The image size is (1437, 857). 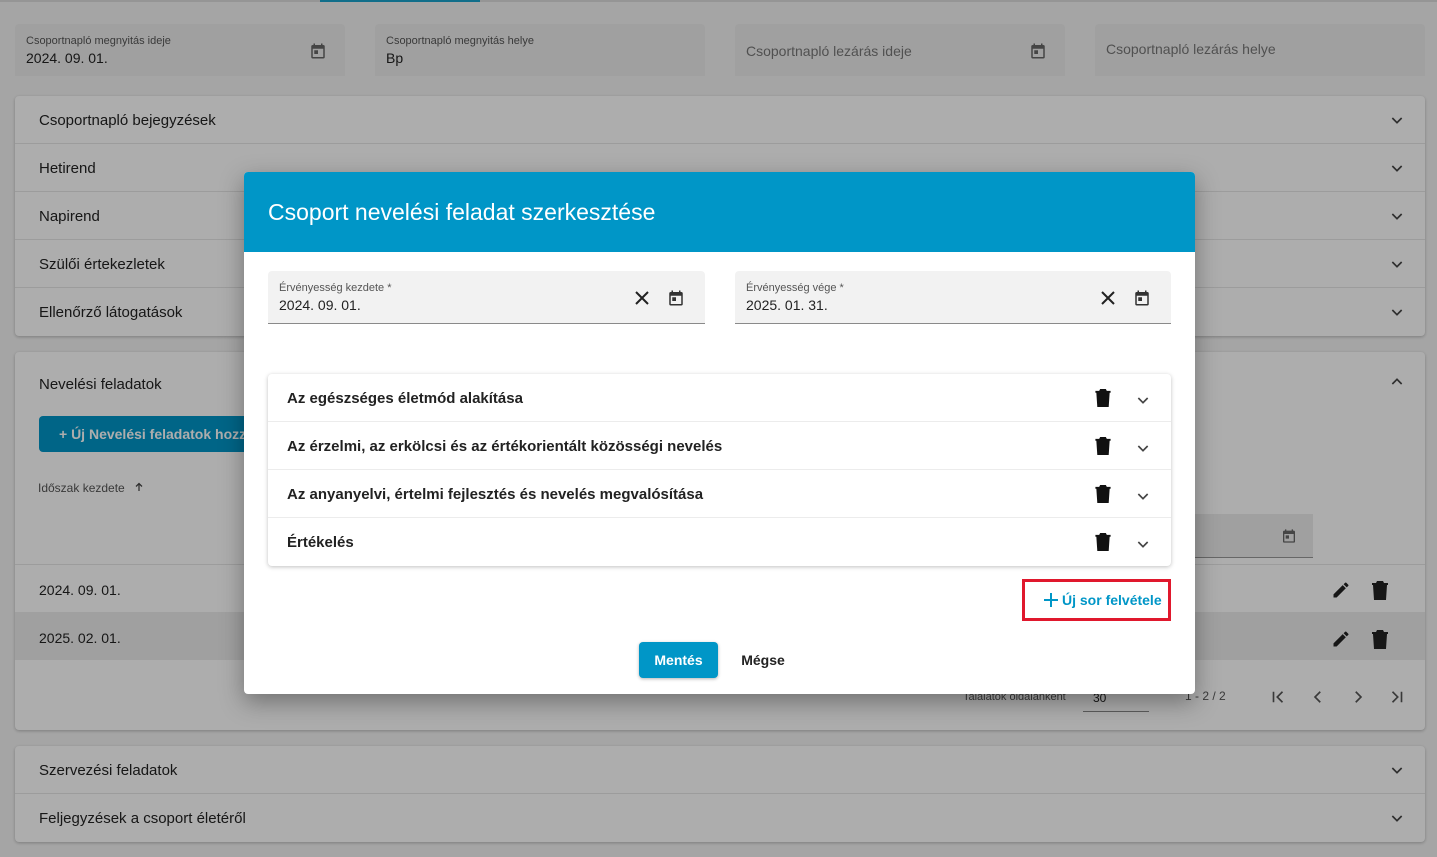 What do you see at coordinates (335, 288) in the screenshot?
I see `field-label: Érvényesség kezdete *` at bounding box center [335, 288].